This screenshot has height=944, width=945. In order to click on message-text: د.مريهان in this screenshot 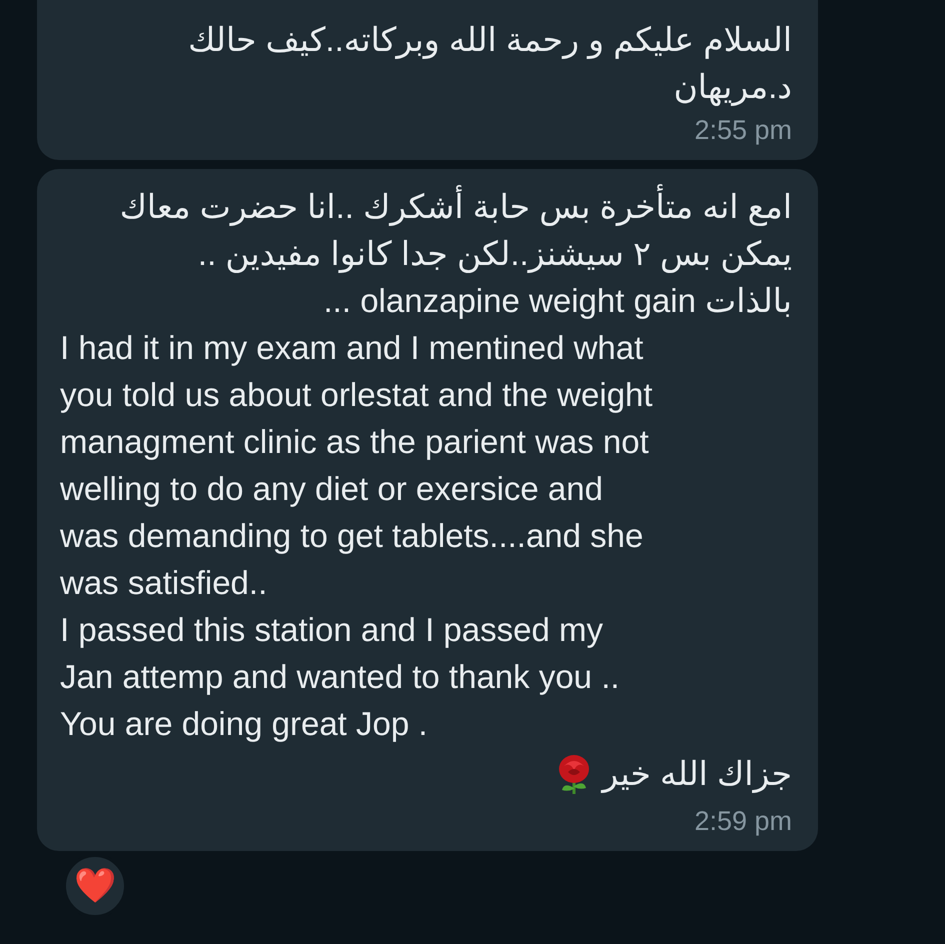, I will do `click(732, 87)`.